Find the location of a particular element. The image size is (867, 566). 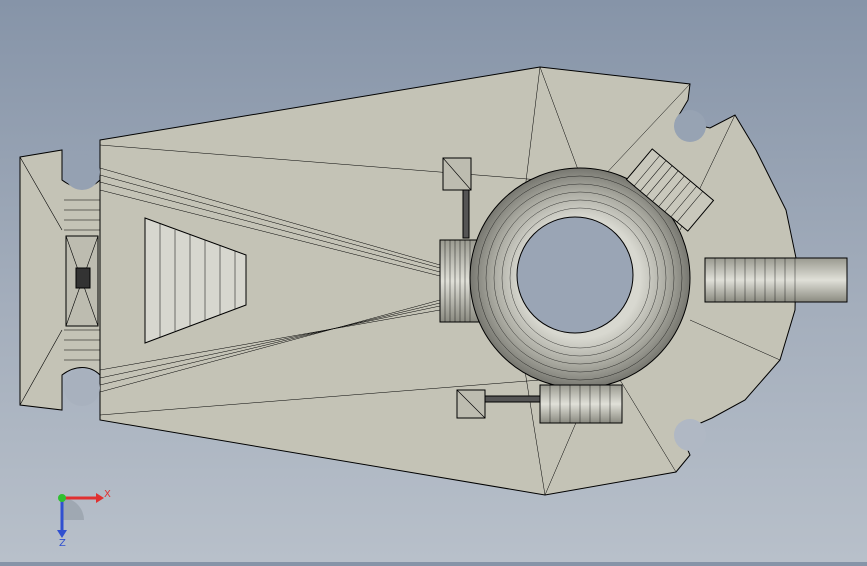

z-axis-label: Z is located at coordinates (62, 543).